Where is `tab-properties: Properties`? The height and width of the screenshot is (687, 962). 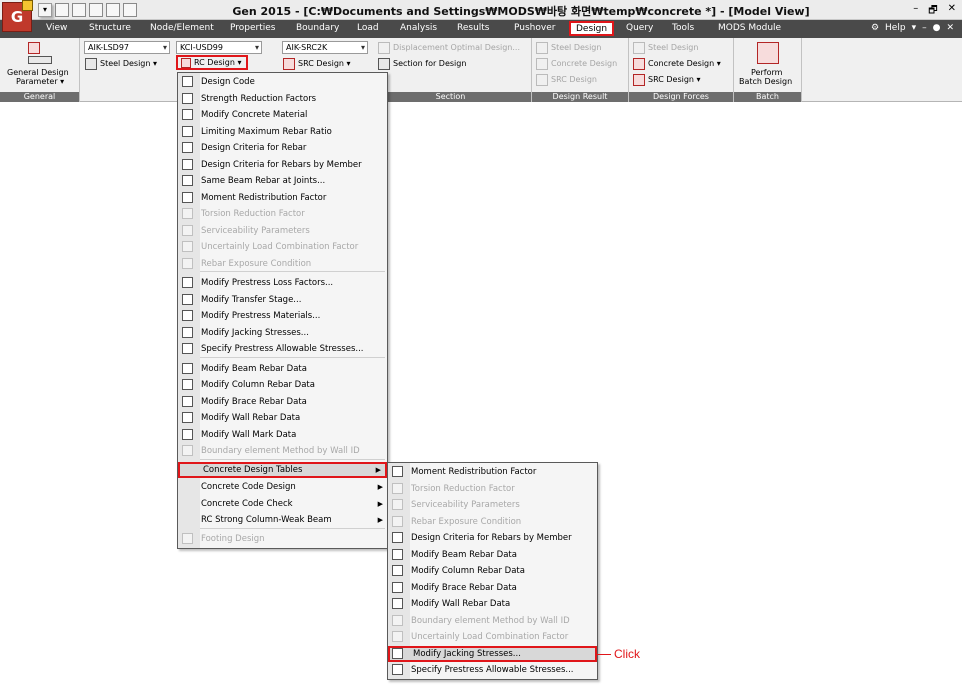
tab-properties: Properties is located at coordinates (252, 28).